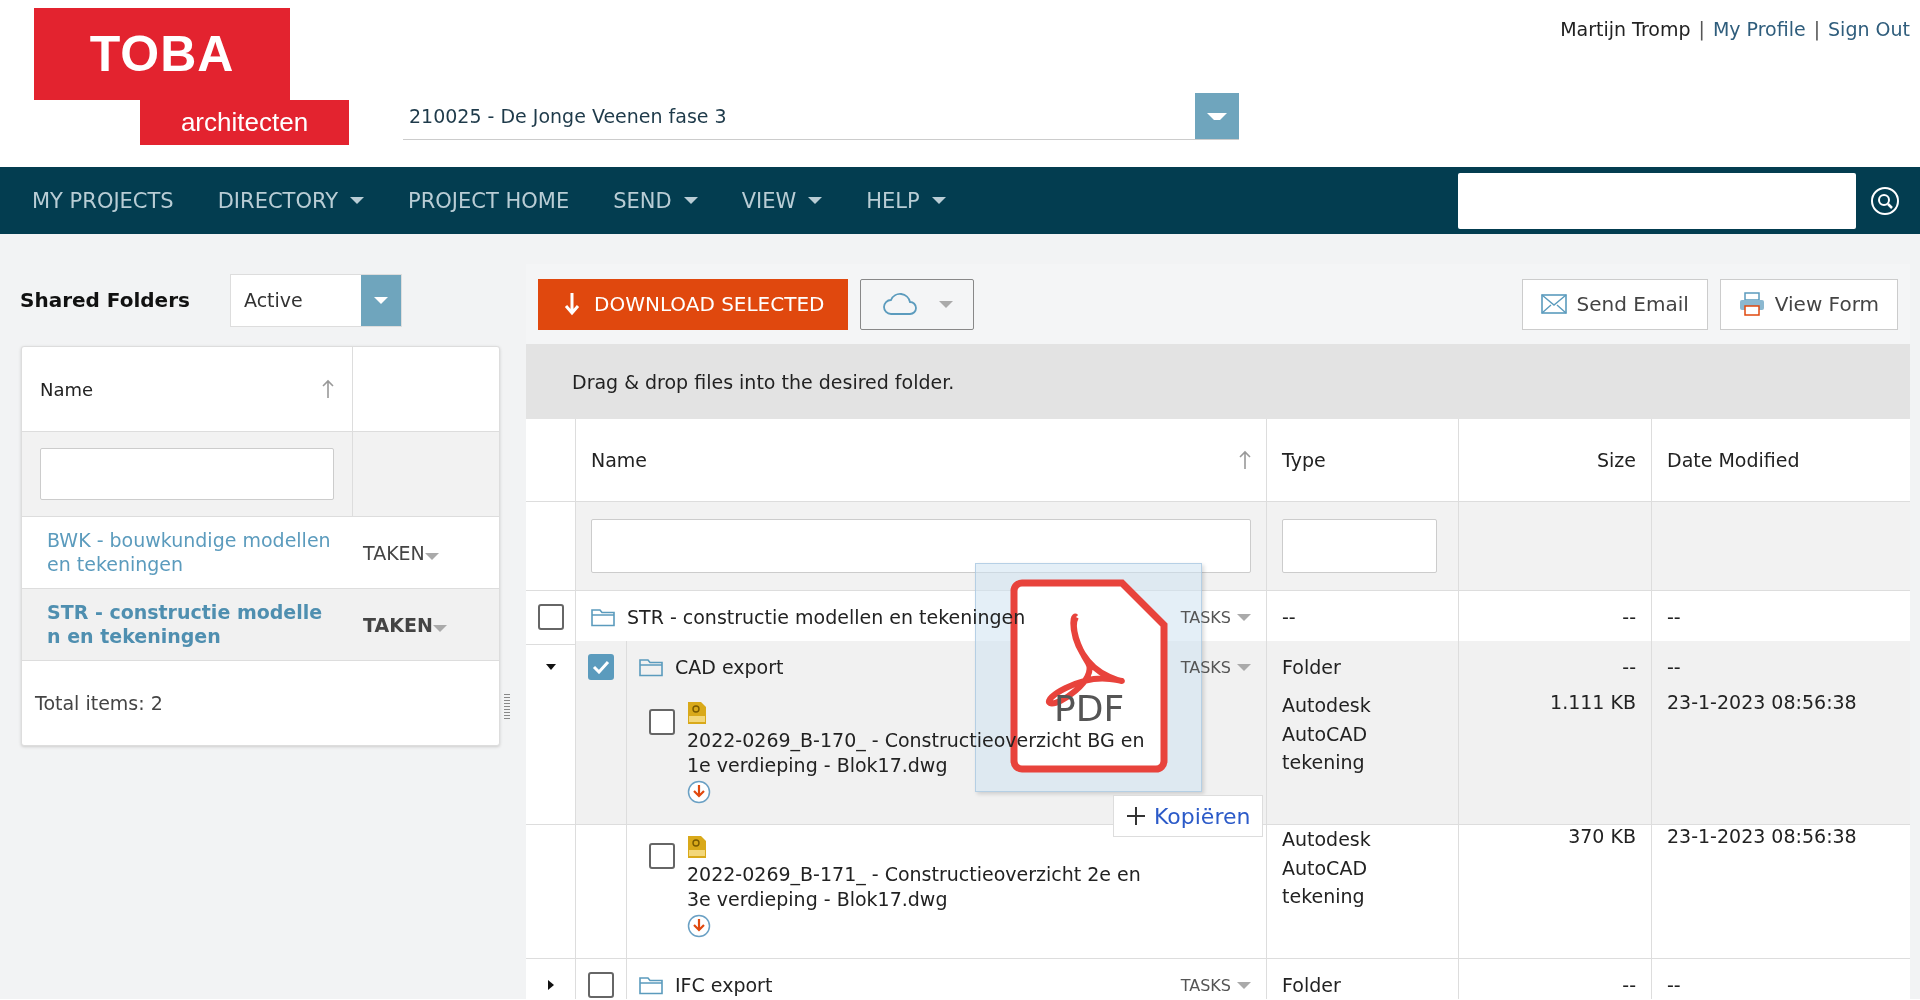  I want to click on send-email-button: Send Email, so click(1614, 304).